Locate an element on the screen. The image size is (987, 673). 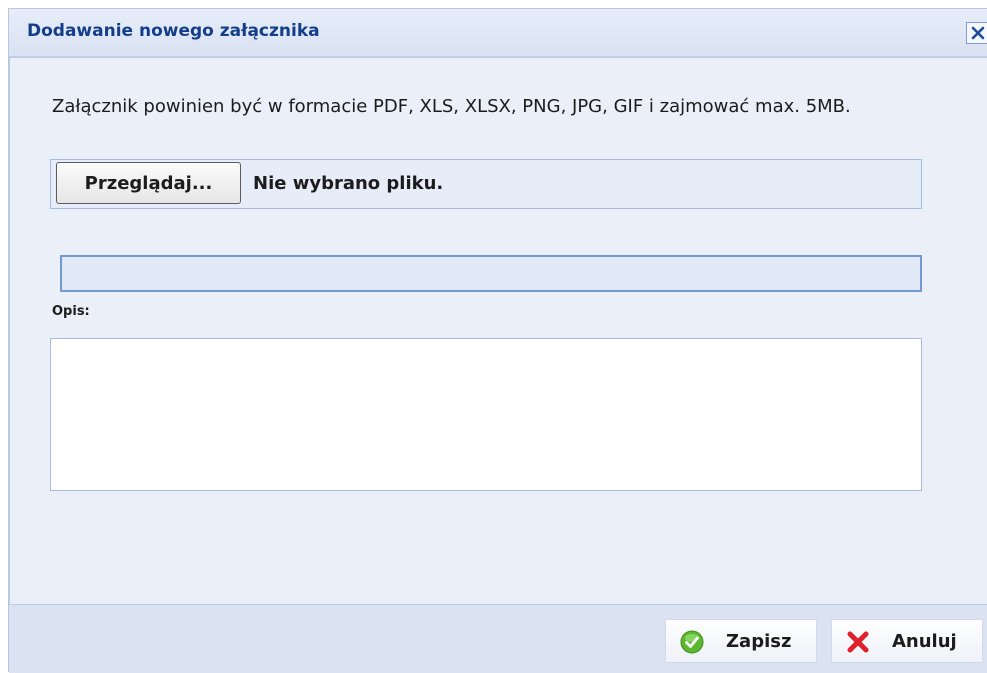
cancel-button: Anuluj is located at coordinates (907, 641).